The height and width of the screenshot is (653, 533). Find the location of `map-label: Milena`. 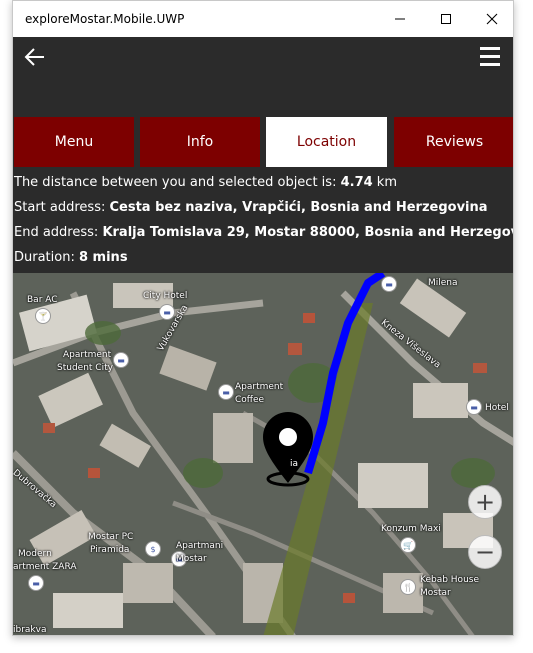

map-label: Milena is located at coordinates (443, 283).